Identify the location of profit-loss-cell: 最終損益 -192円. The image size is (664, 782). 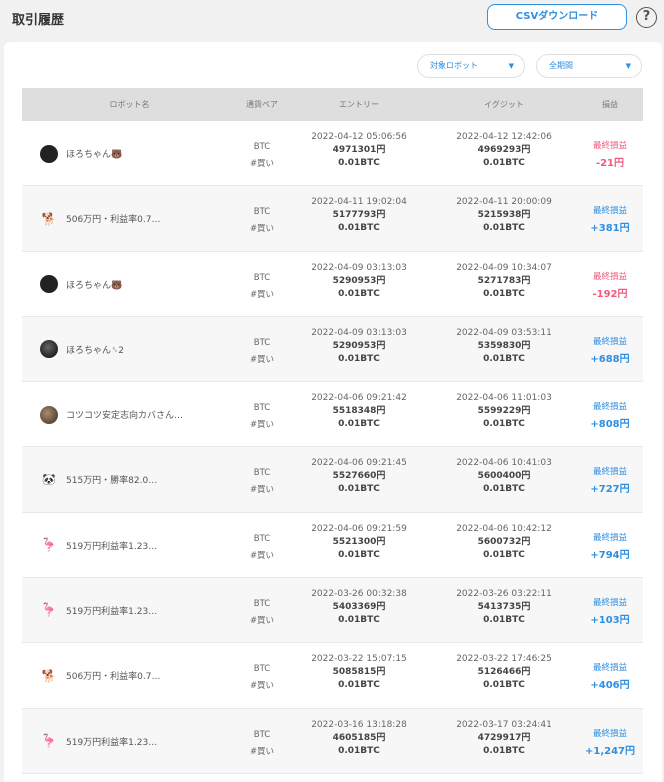
(610, 284).